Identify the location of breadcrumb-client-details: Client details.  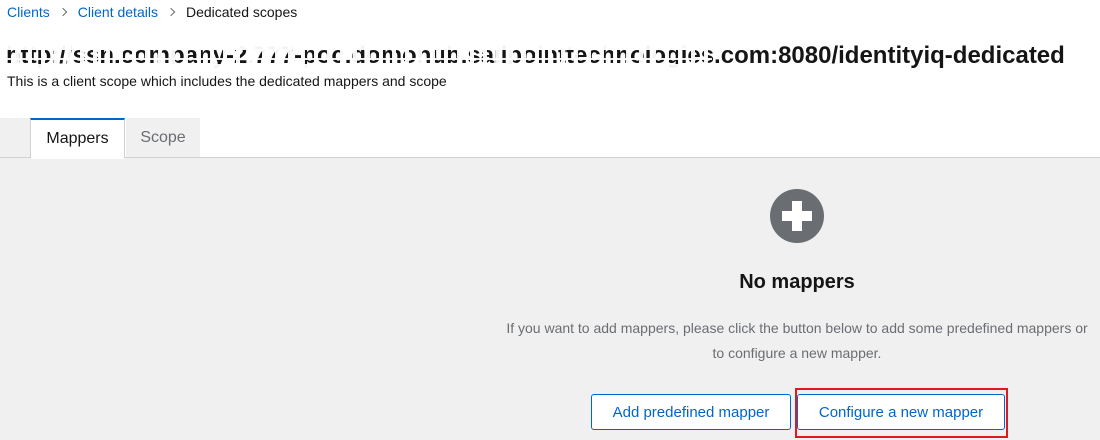
(118, 12).